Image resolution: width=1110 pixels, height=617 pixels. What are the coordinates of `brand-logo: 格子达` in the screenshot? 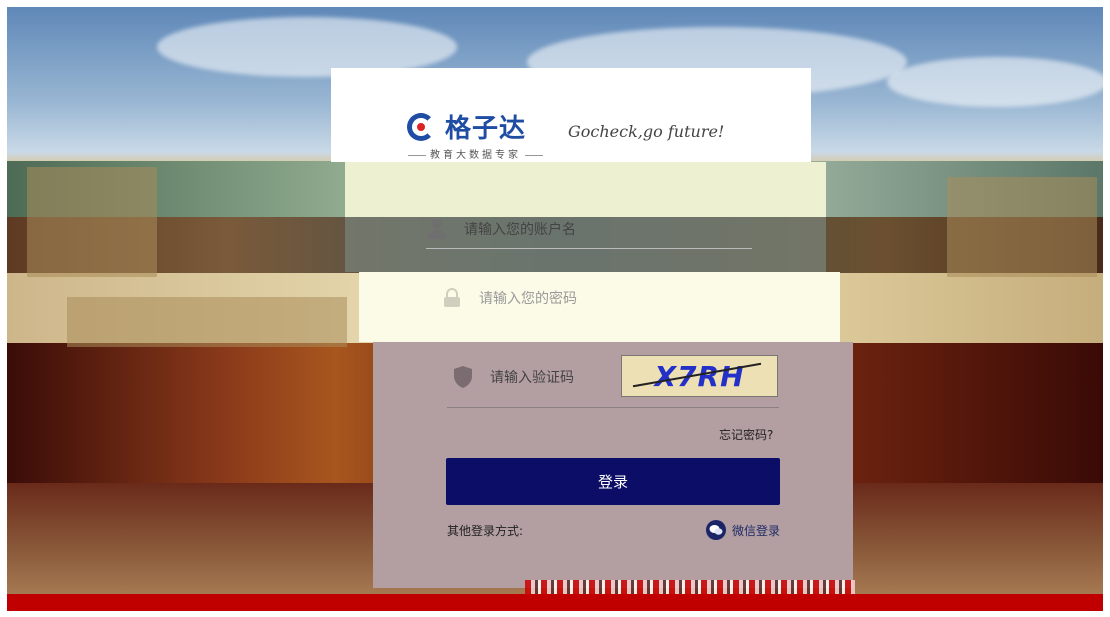 It's located at (466, 126).